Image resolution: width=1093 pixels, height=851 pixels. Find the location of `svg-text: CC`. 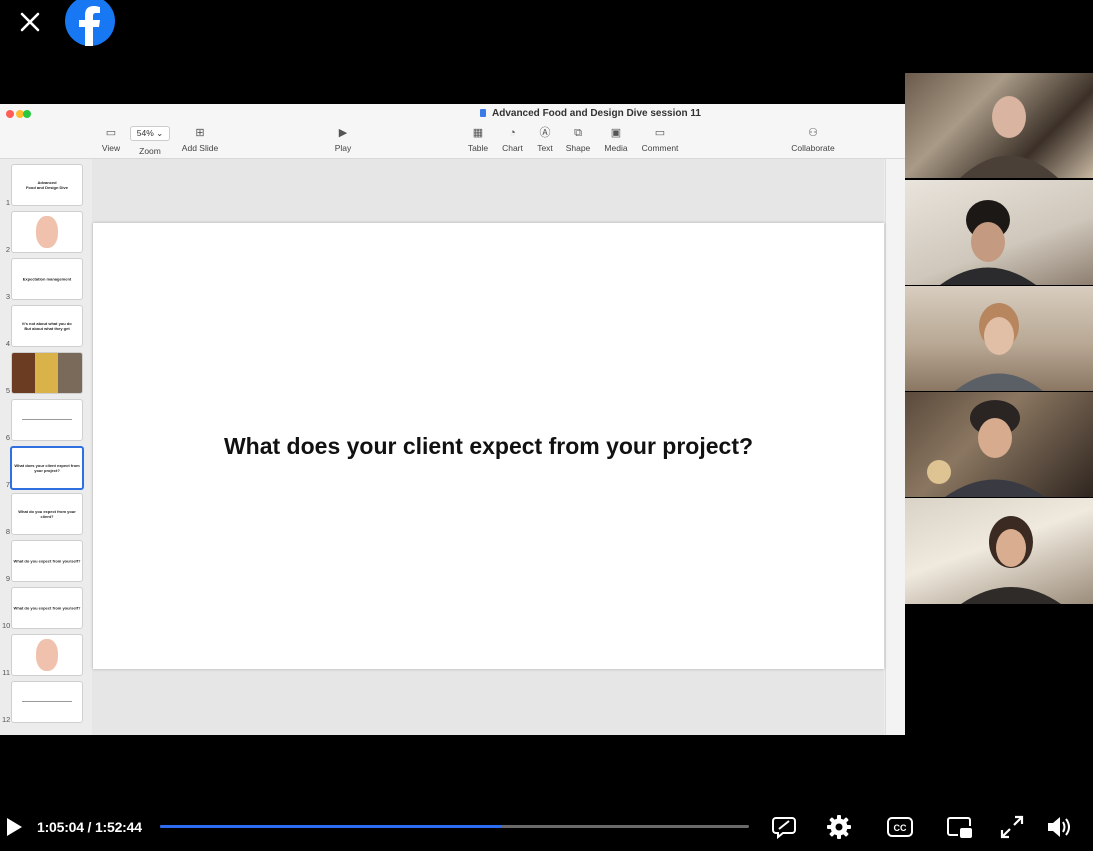

svg-text: CC is located at coordinates (900, 828).